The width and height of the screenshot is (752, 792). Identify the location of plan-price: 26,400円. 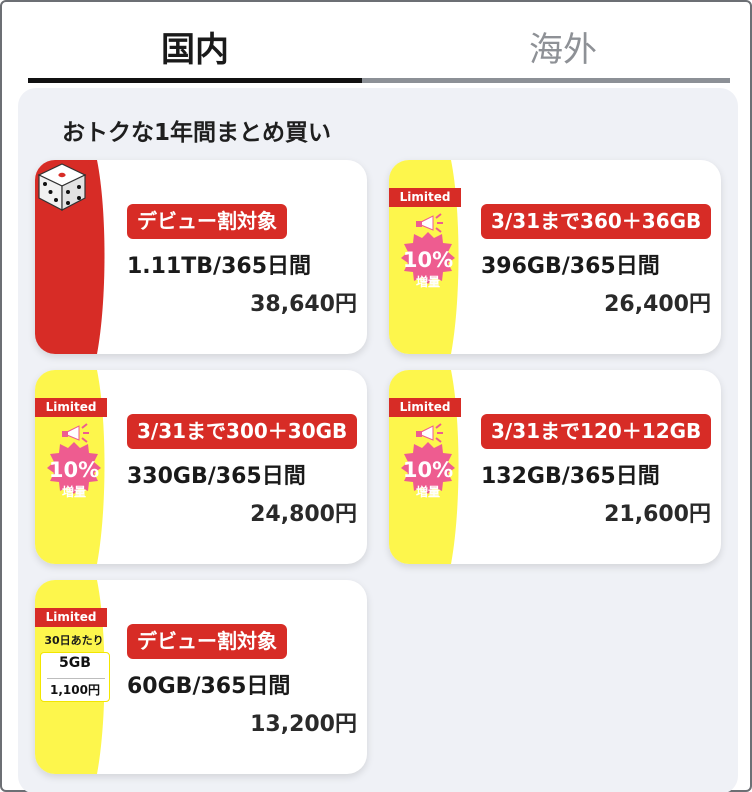
(657, 304).